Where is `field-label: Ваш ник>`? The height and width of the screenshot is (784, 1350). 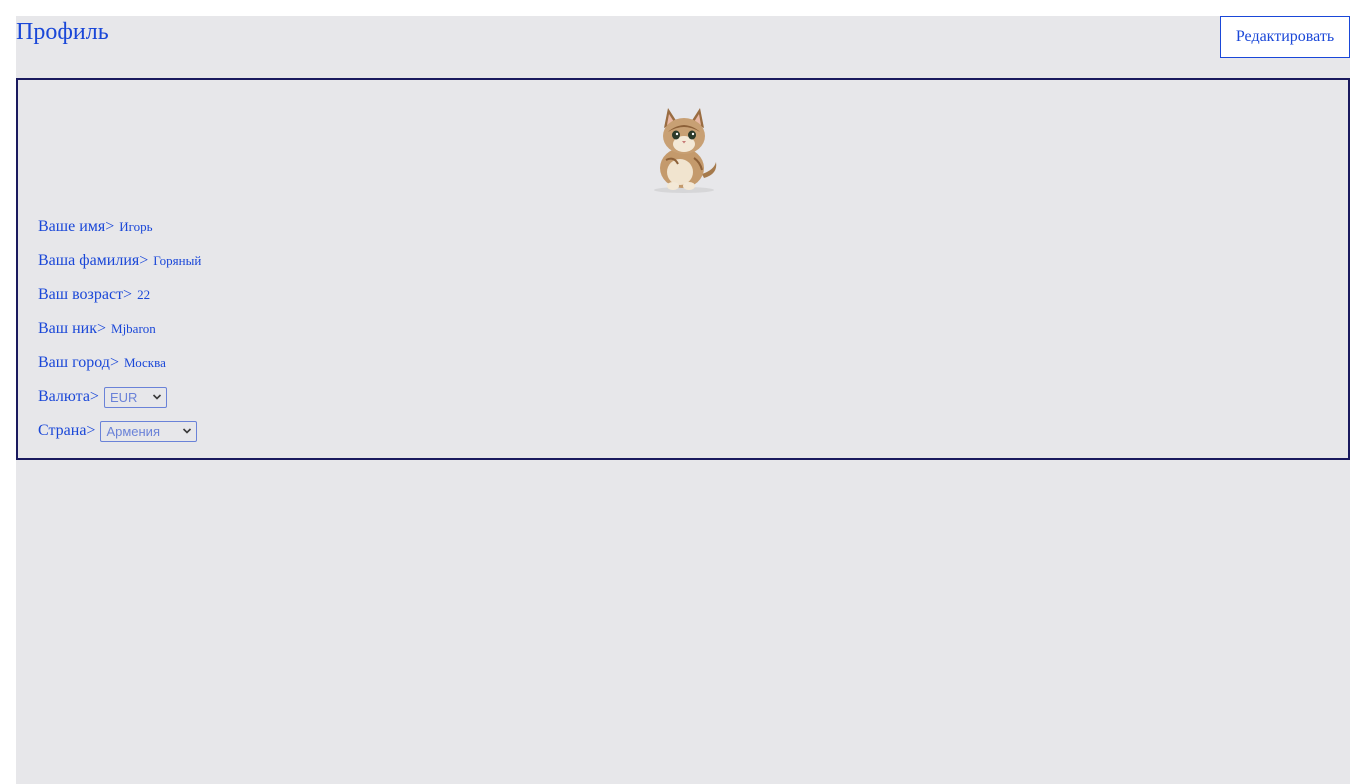 field-label: Ваш ник> is located at coordinates (72, 328).